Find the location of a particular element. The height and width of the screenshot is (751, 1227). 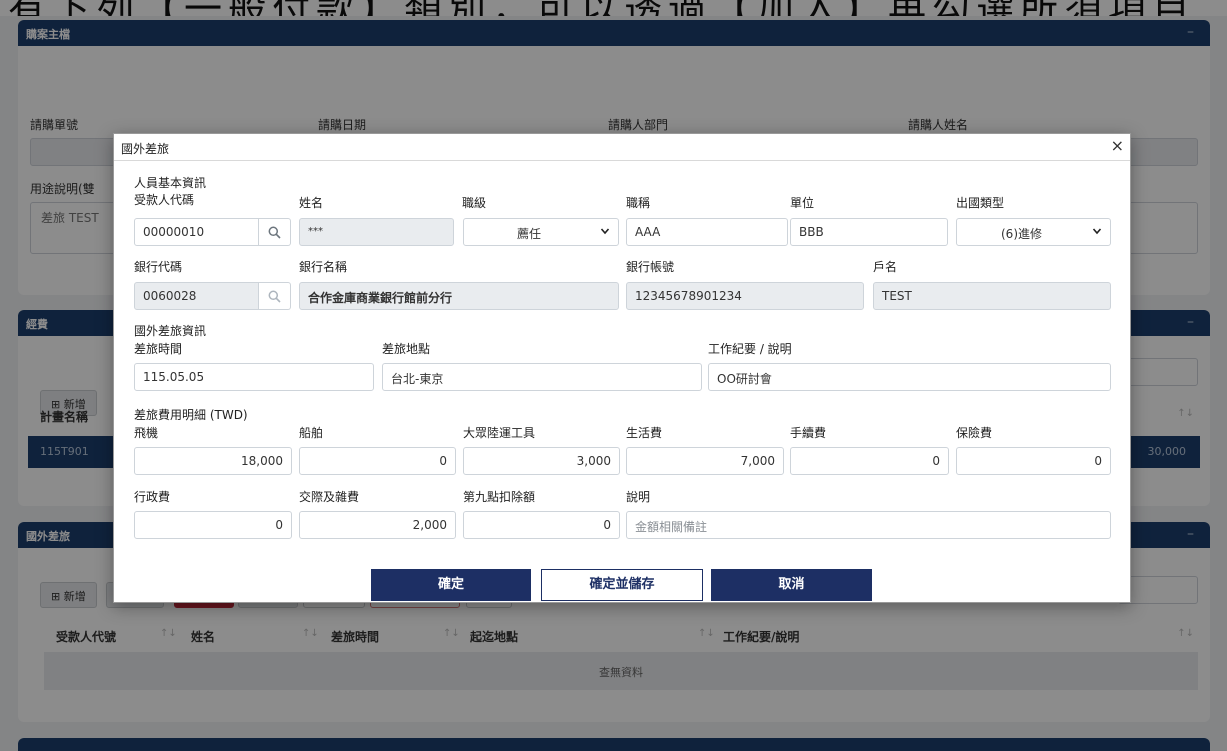

account-value: 12345678901234 is located at coordinates (688, 296).